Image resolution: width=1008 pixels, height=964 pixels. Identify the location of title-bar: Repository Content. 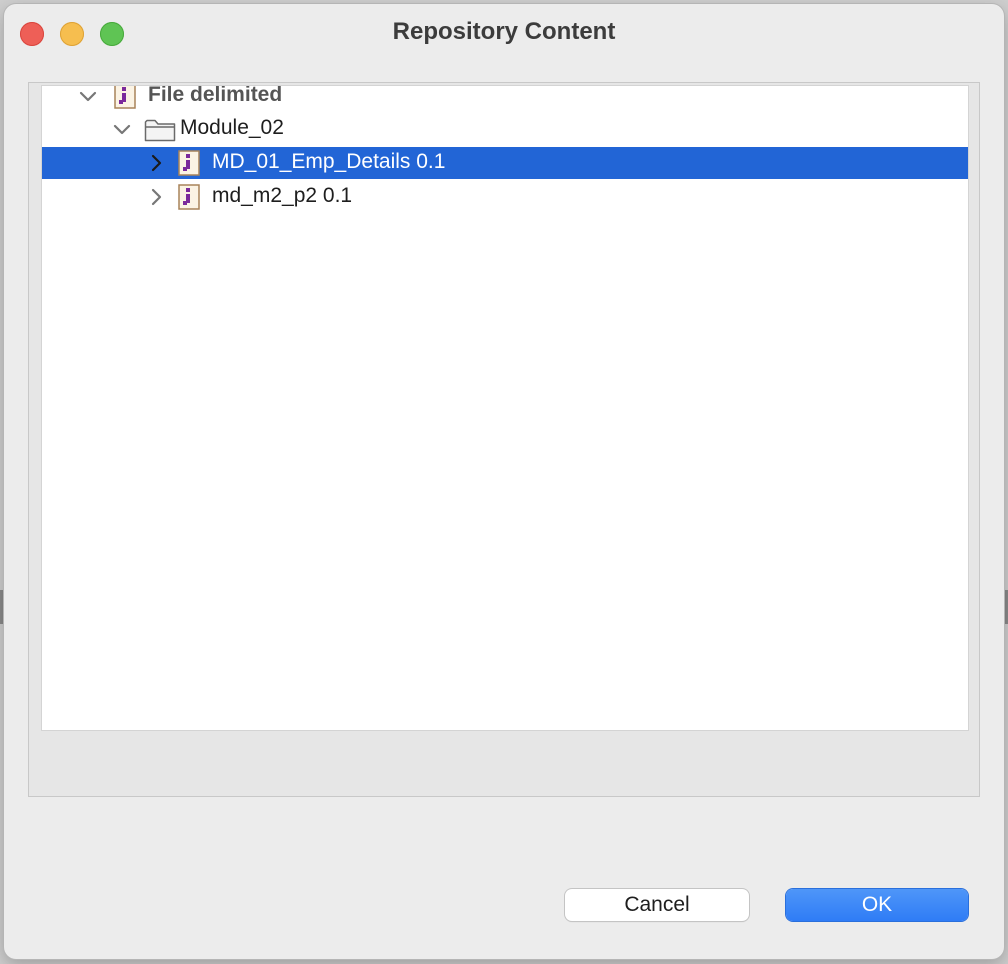
(504, 32).